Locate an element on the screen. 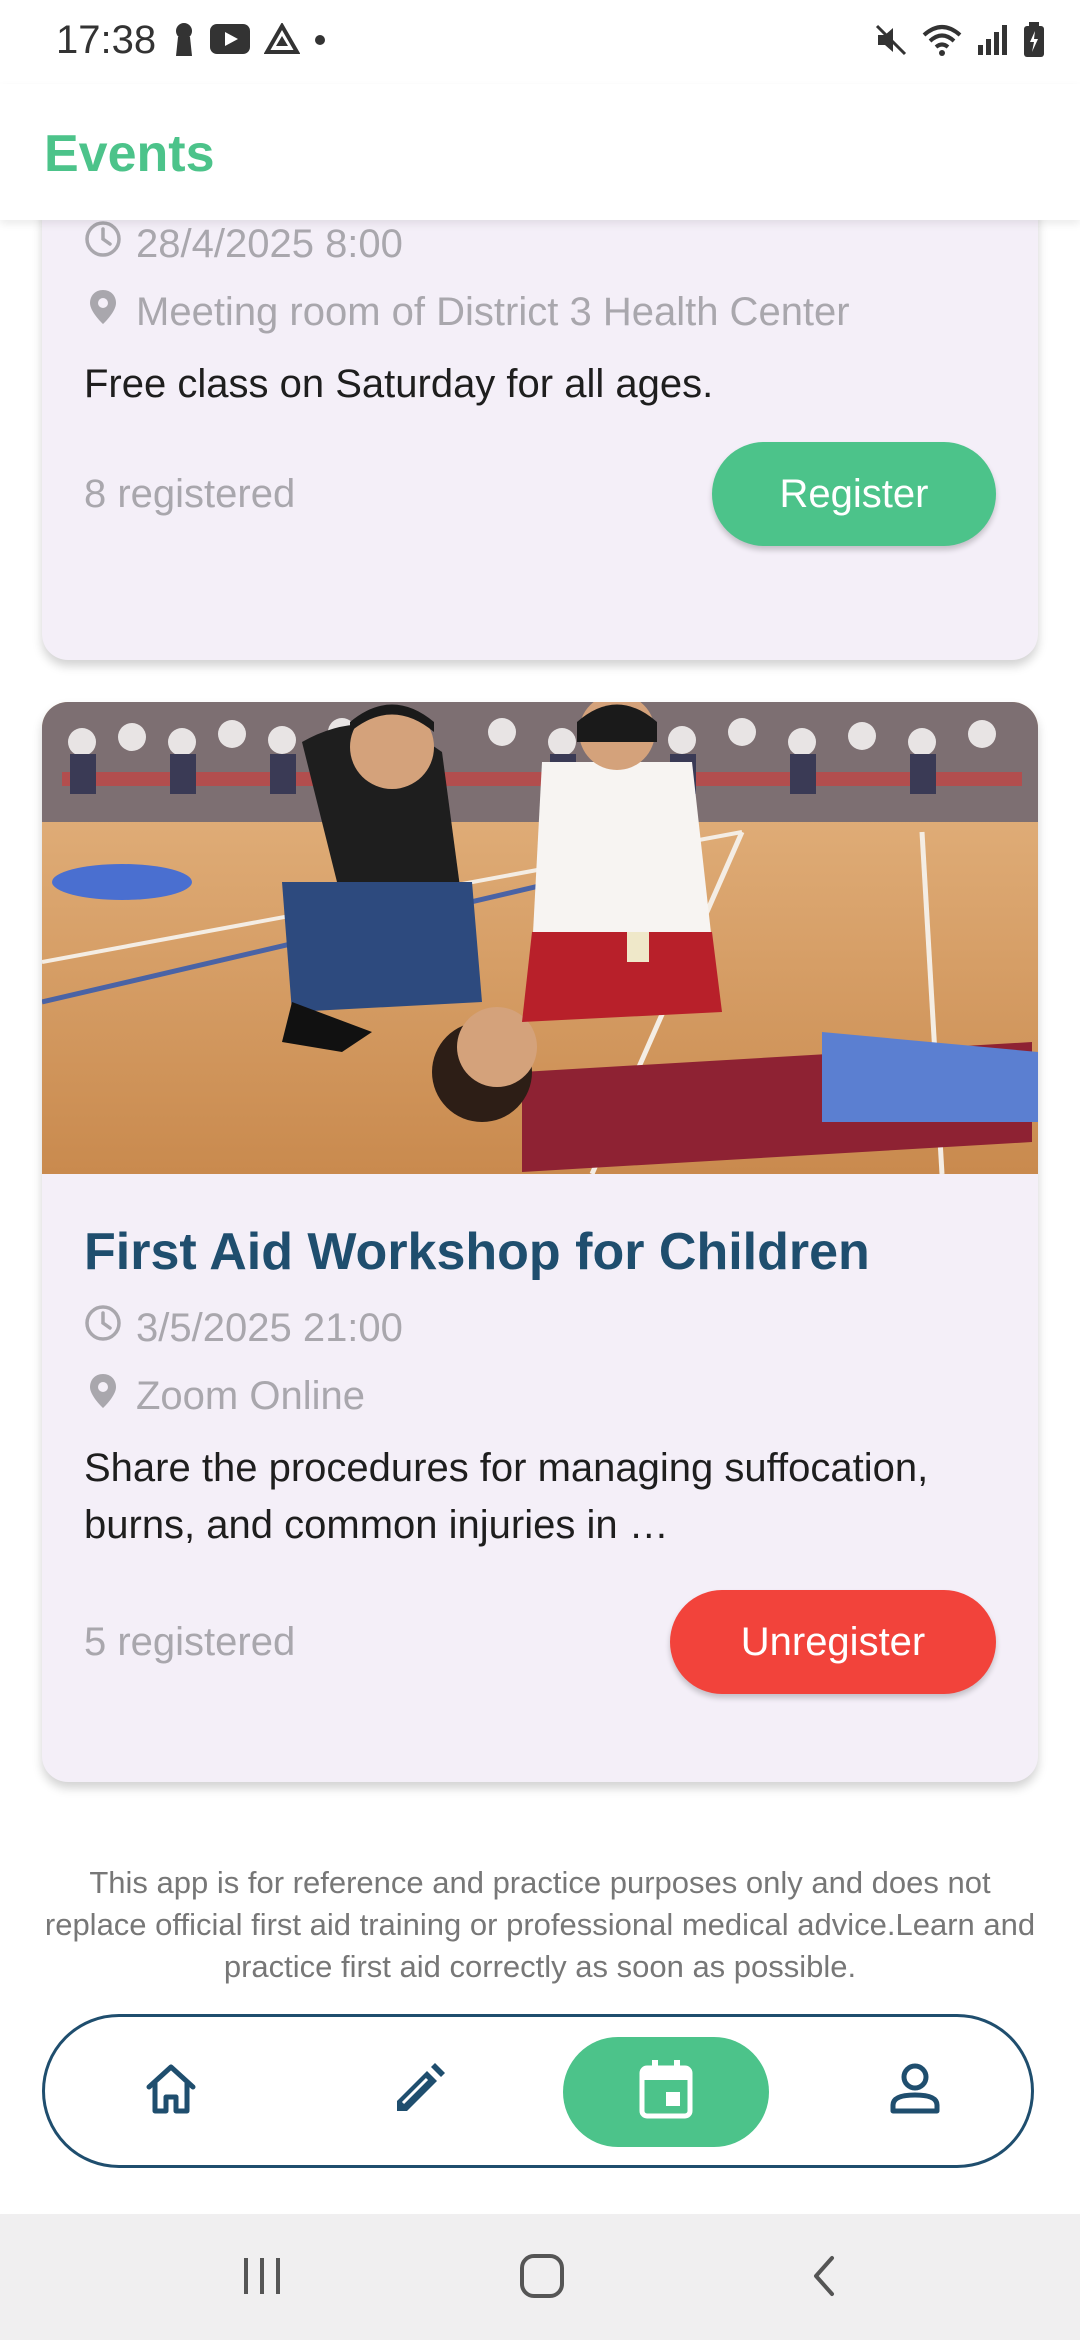 The image size is (1080, 2340). youtube-icon is located at coordinates (230, 41).